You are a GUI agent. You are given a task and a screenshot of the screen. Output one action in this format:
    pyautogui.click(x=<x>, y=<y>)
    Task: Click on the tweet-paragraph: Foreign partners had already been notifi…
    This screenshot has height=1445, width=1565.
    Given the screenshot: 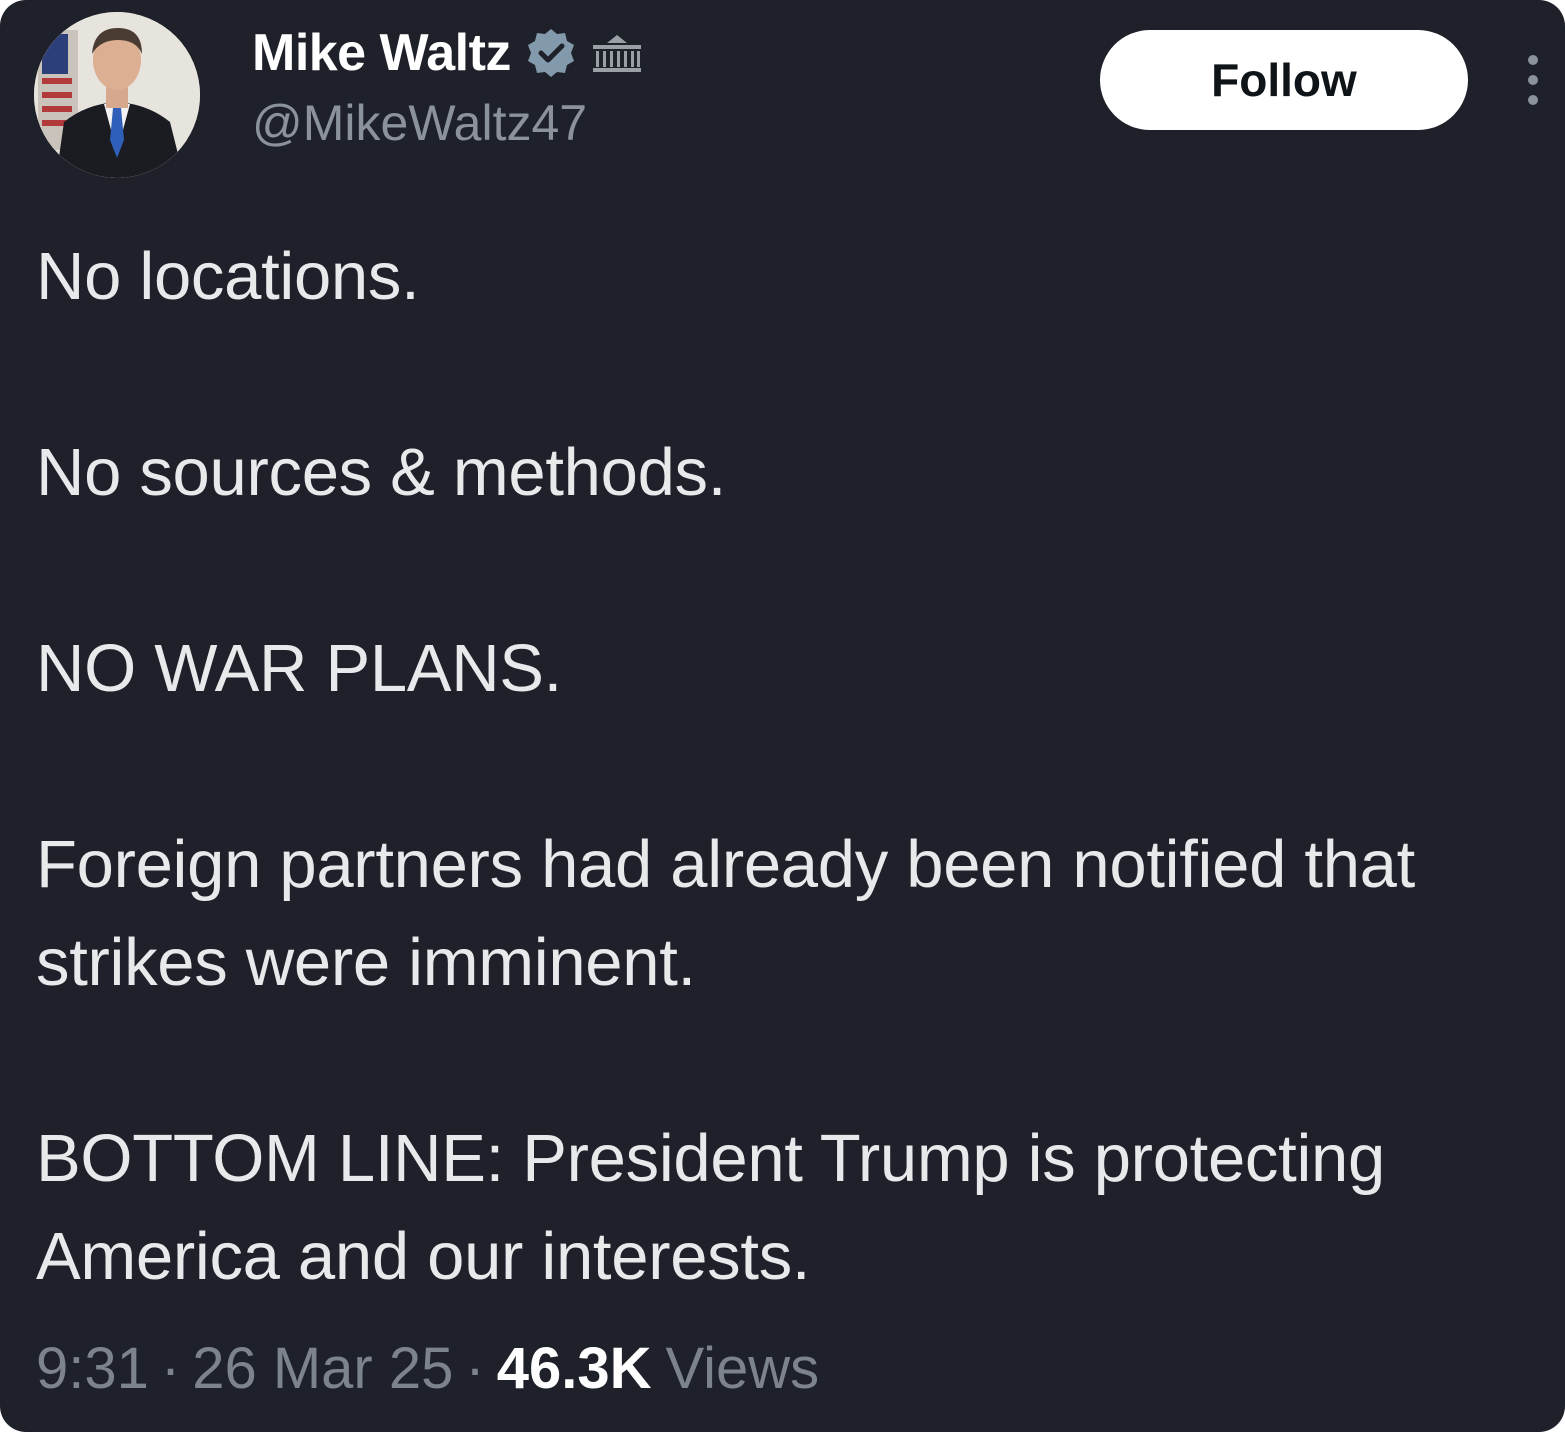 What is the action you would take?
    pyautogui.click(x=725, y=913)
    